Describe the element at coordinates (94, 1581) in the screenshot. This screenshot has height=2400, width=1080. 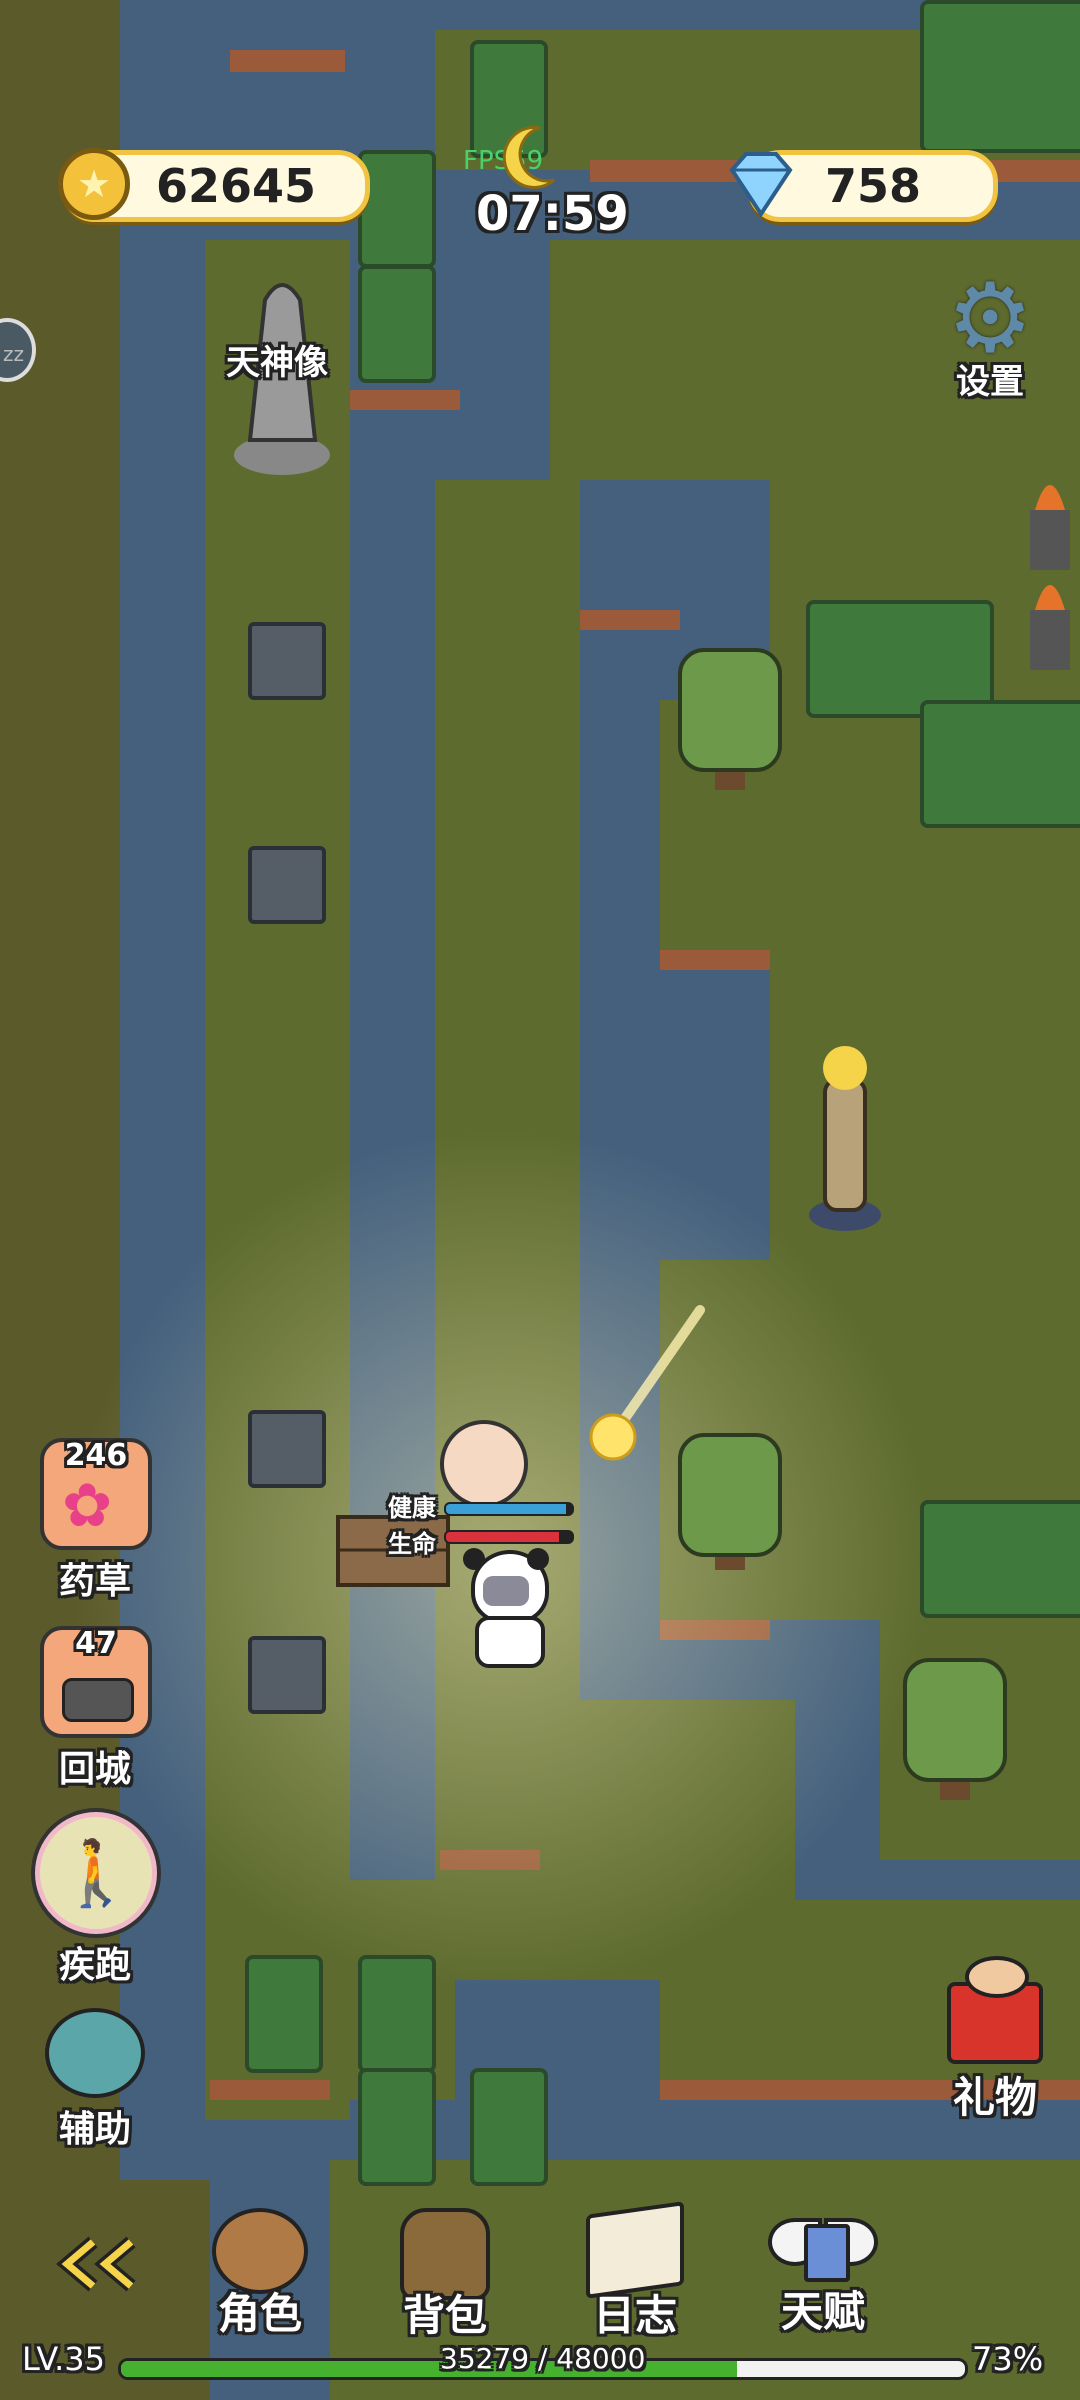
I see `herb-label: 药草` at that location.